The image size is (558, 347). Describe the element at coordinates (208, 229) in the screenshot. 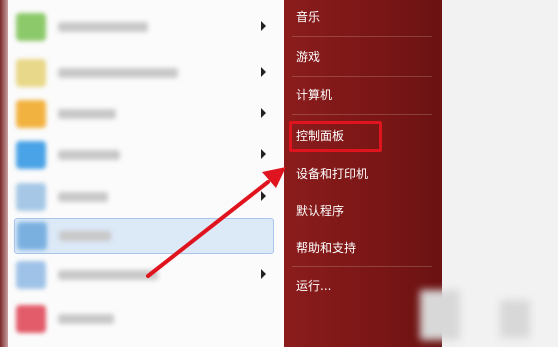

I see `arrow-shaft` at that location.